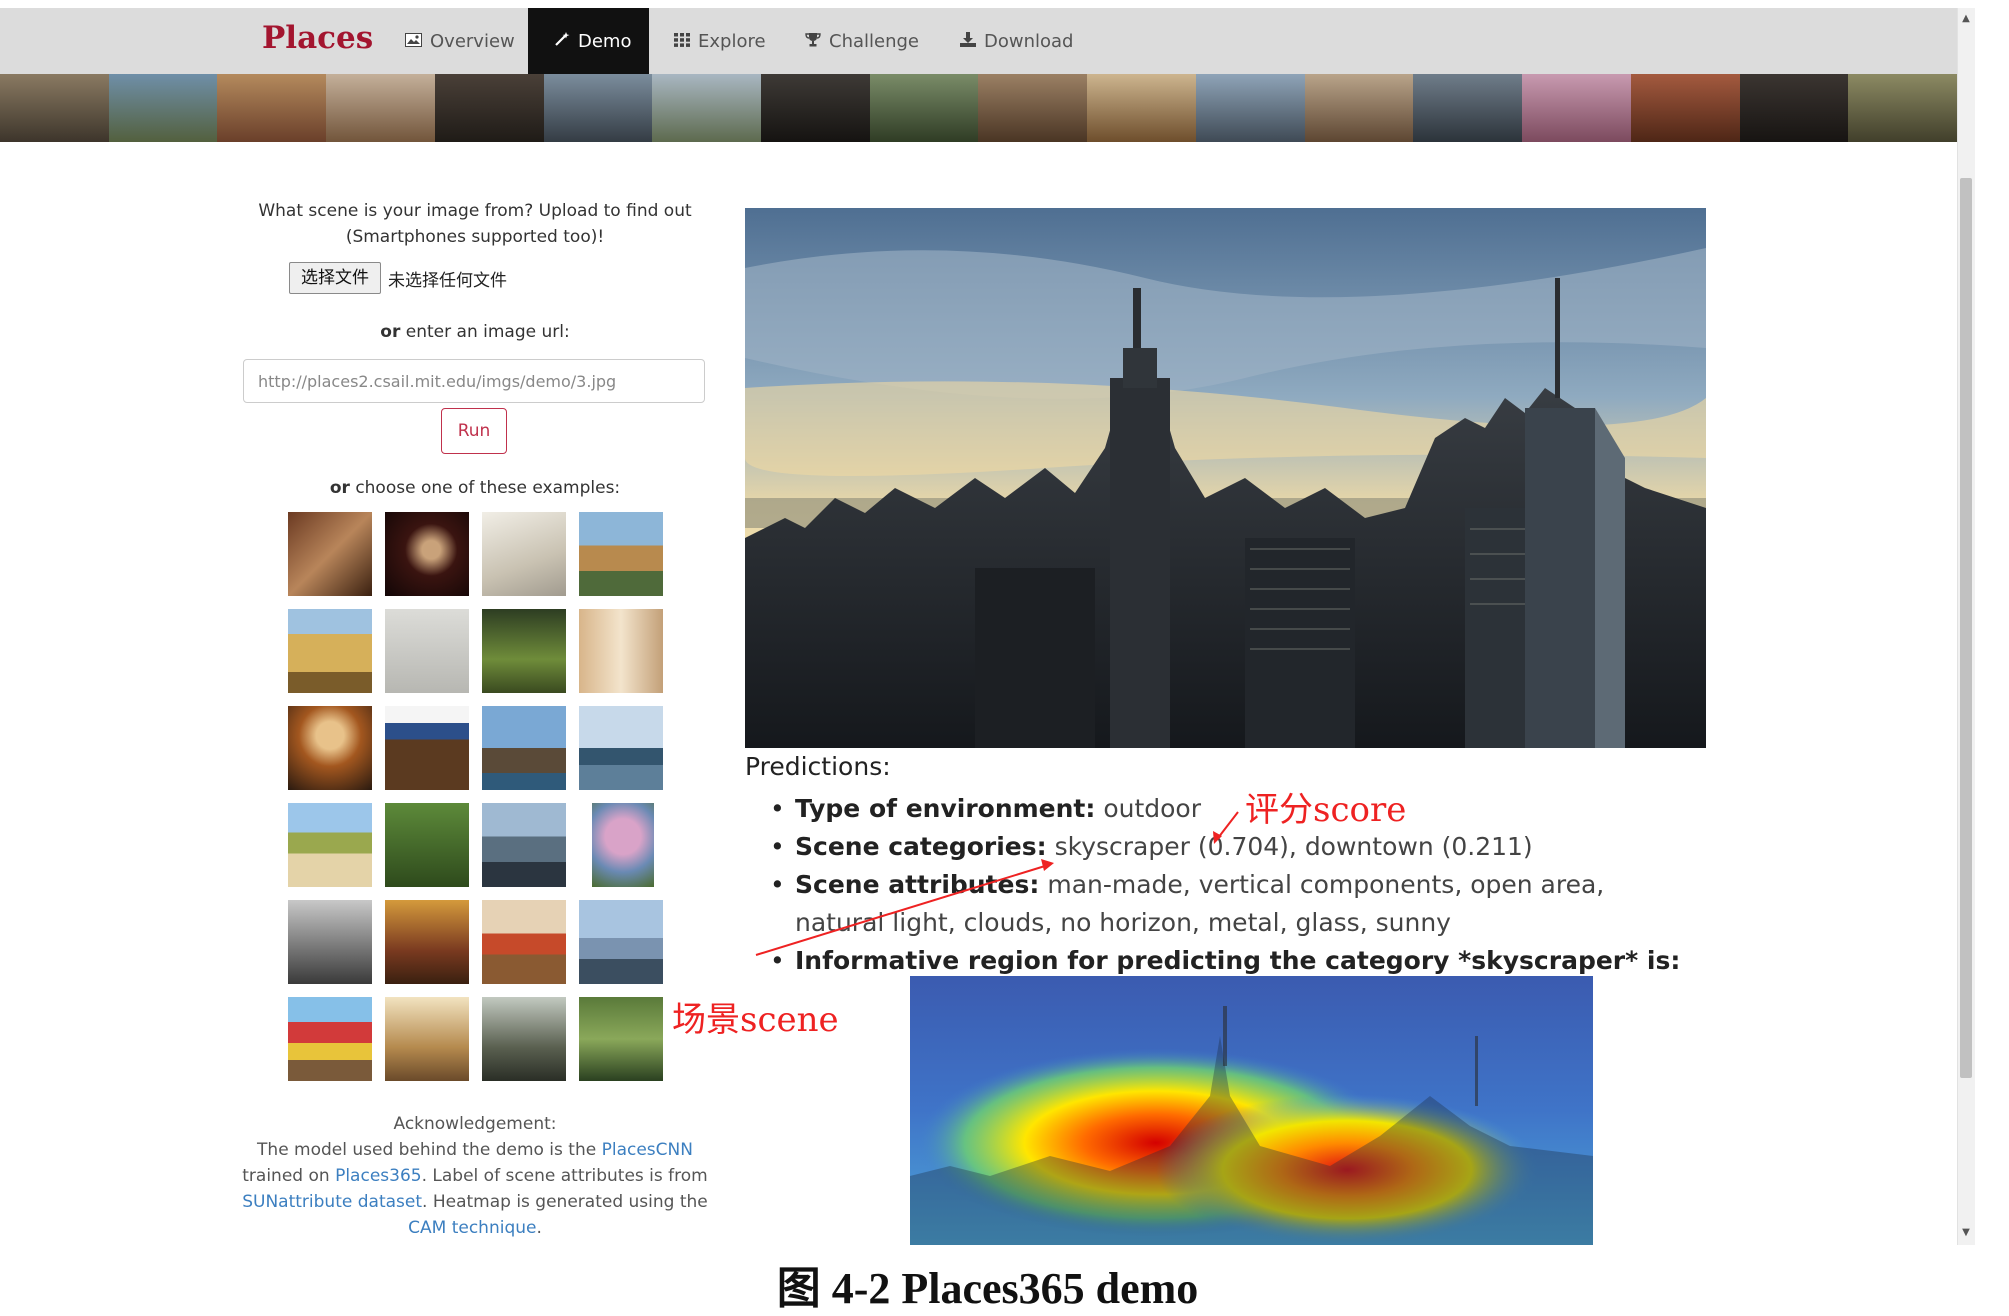  Describe the element at coordinates (900, 910) in the screenshot. I see `scene-arrow` at that location.